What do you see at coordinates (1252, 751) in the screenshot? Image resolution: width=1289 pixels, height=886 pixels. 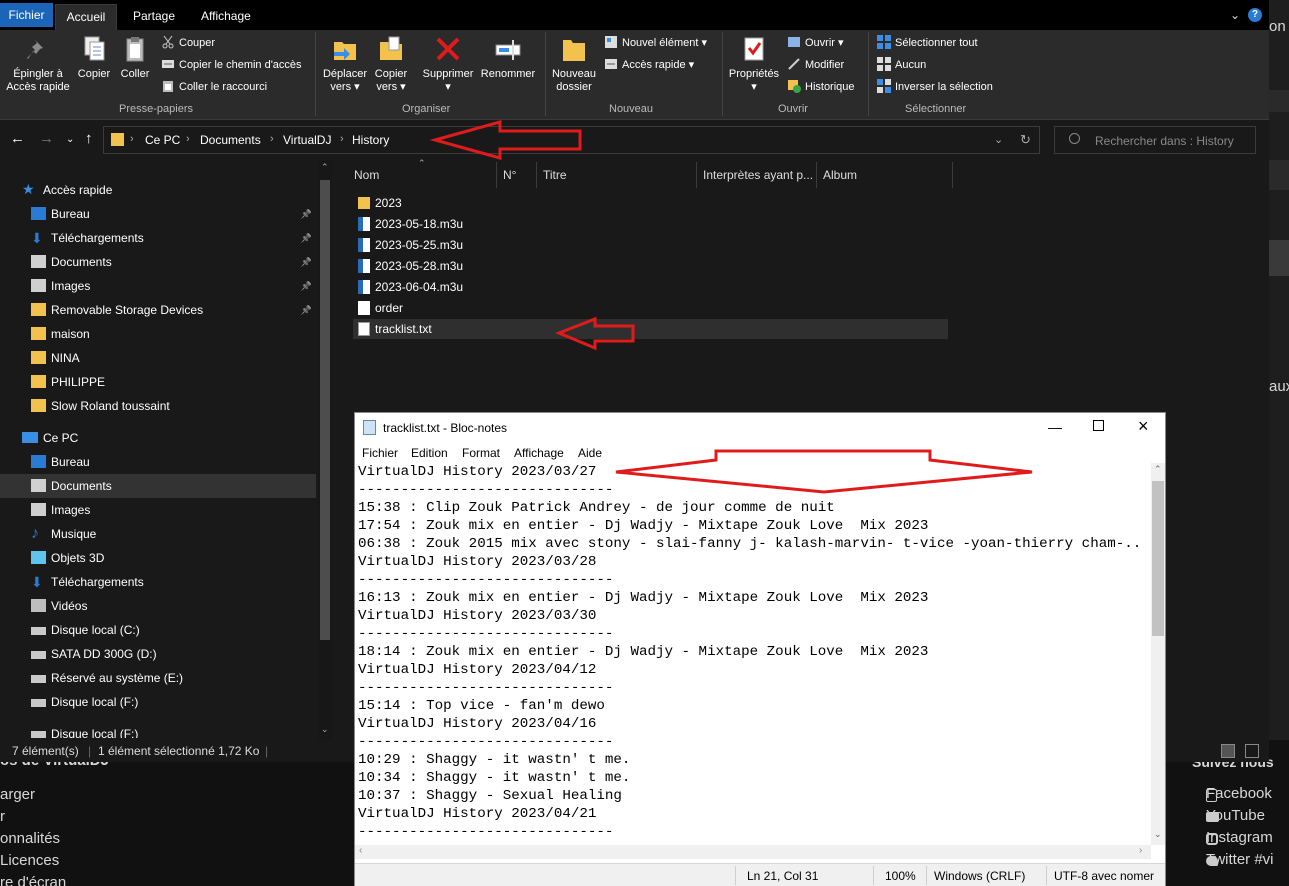 I see `large-icons-view-icon` at bounding box center [1252, 751].